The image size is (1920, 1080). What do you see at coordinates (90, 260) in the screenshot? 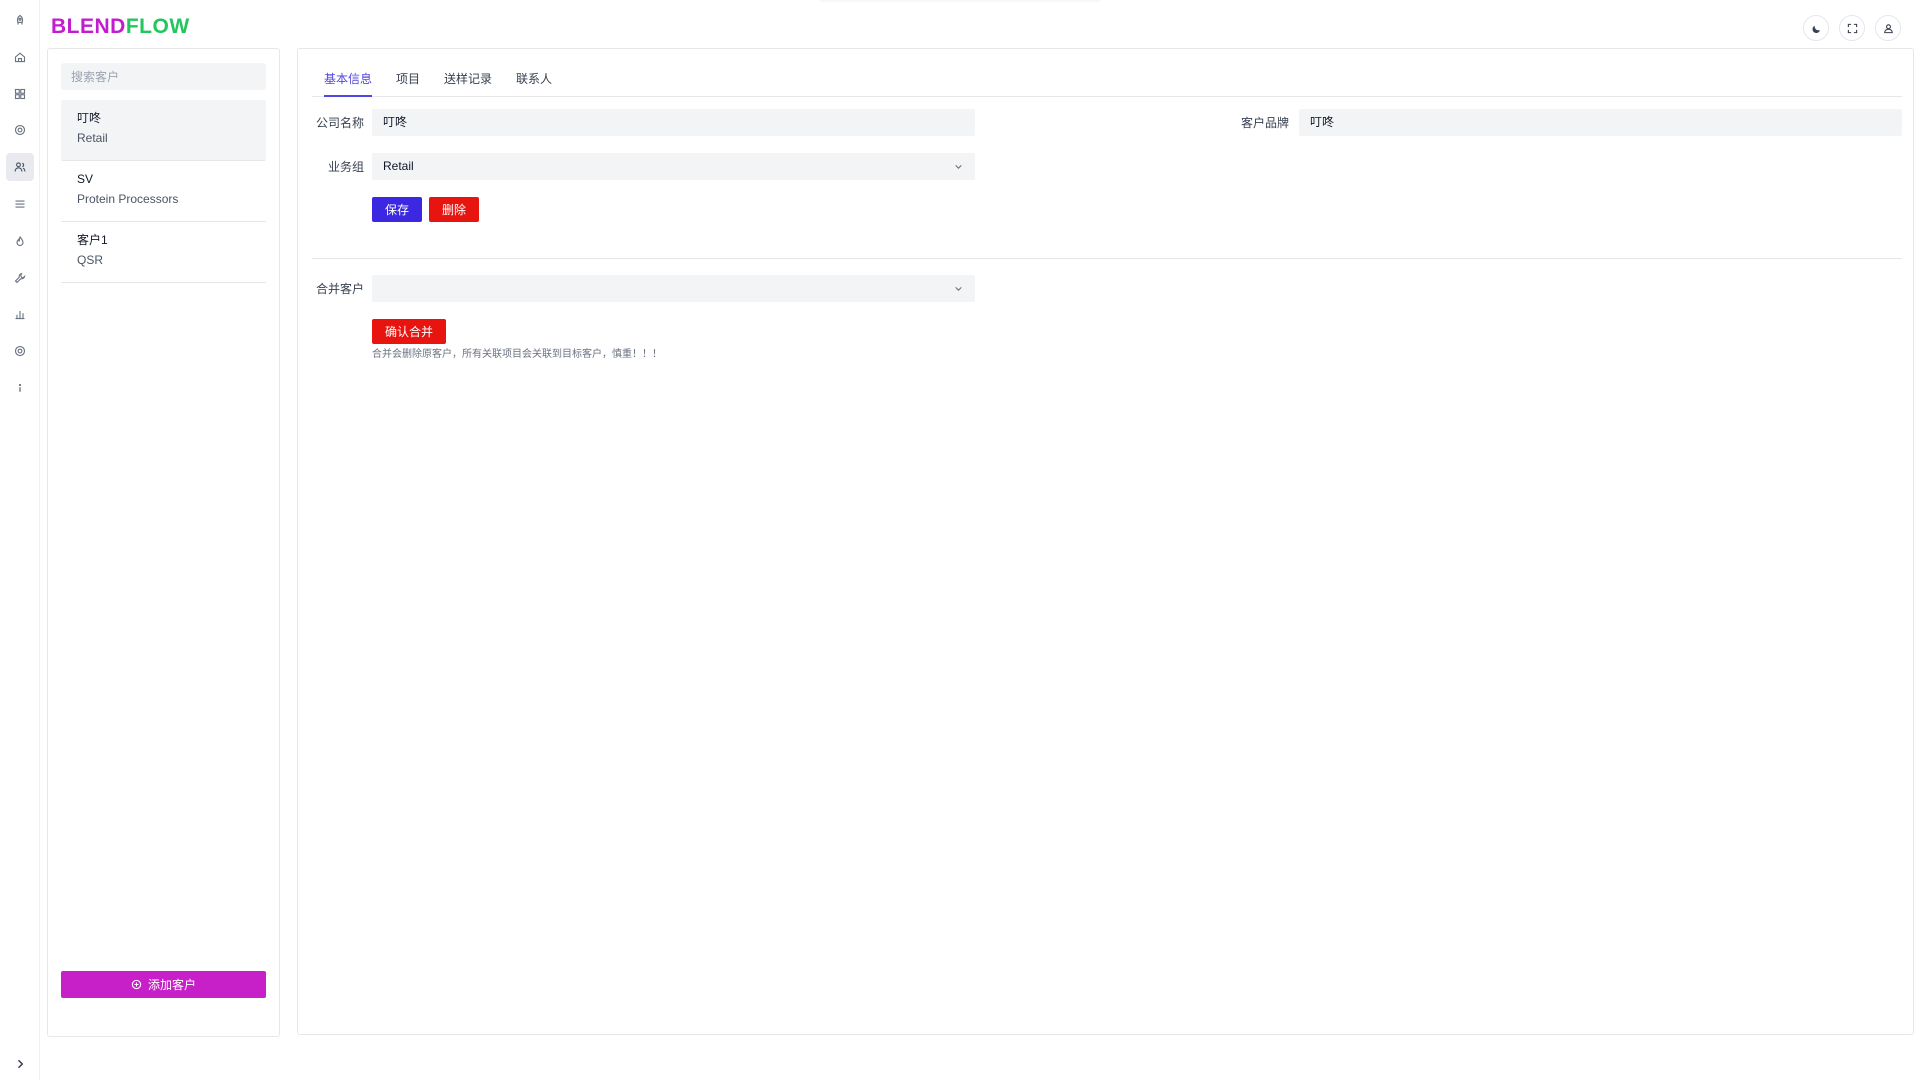
I see `customer-group: QSR` at bounding box center [90, 260].